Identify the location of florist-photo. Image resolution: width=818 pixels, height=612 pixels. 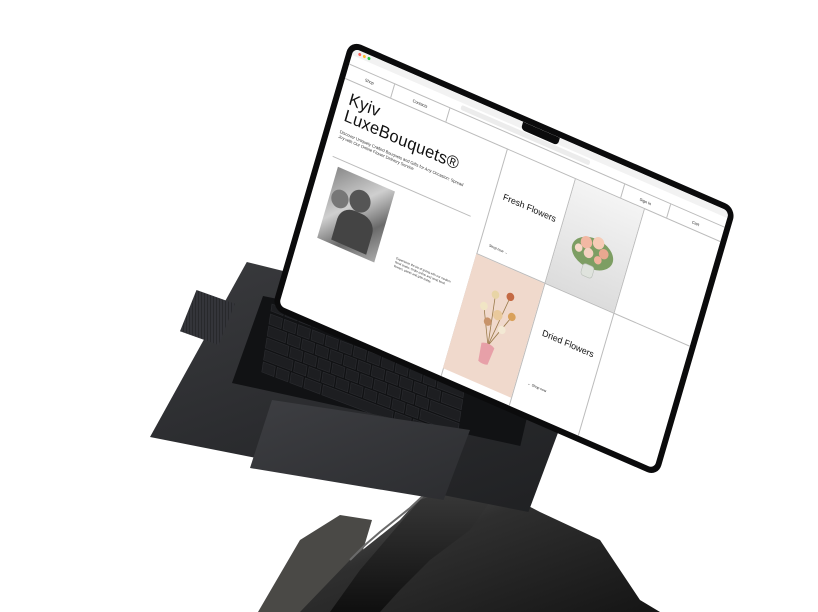
(356, 214).